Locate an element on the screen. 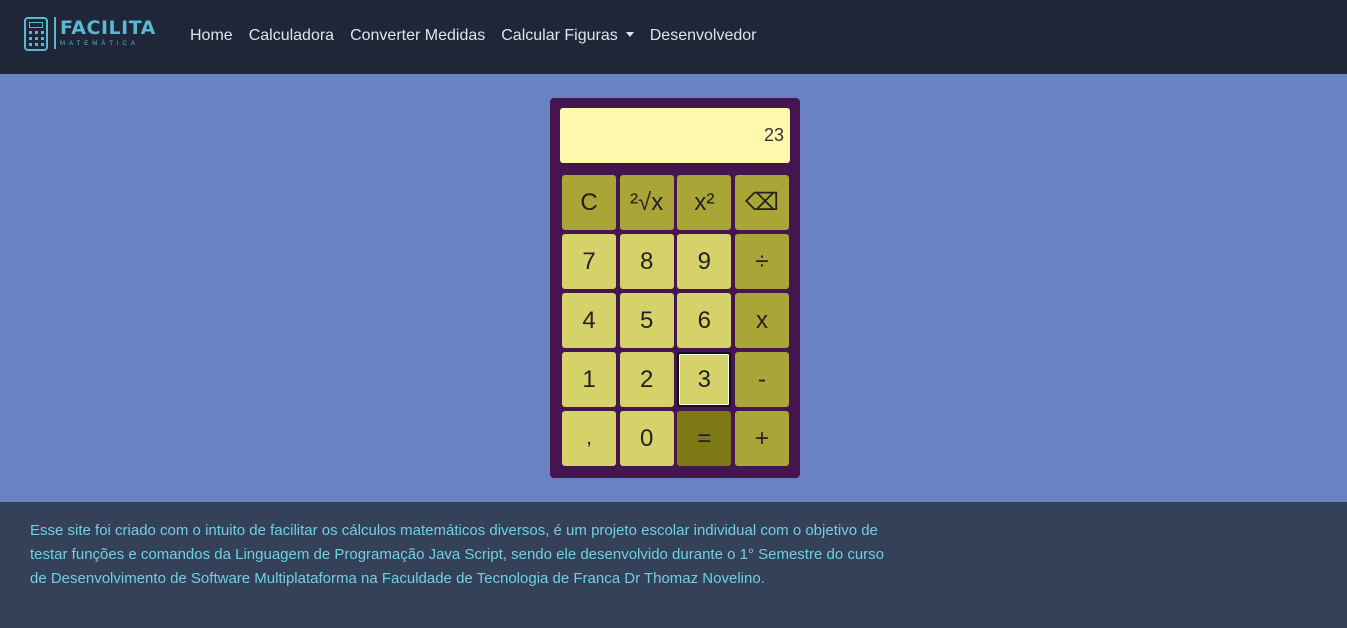  digit-1-button: 1 is located at coordinates (589, 379).